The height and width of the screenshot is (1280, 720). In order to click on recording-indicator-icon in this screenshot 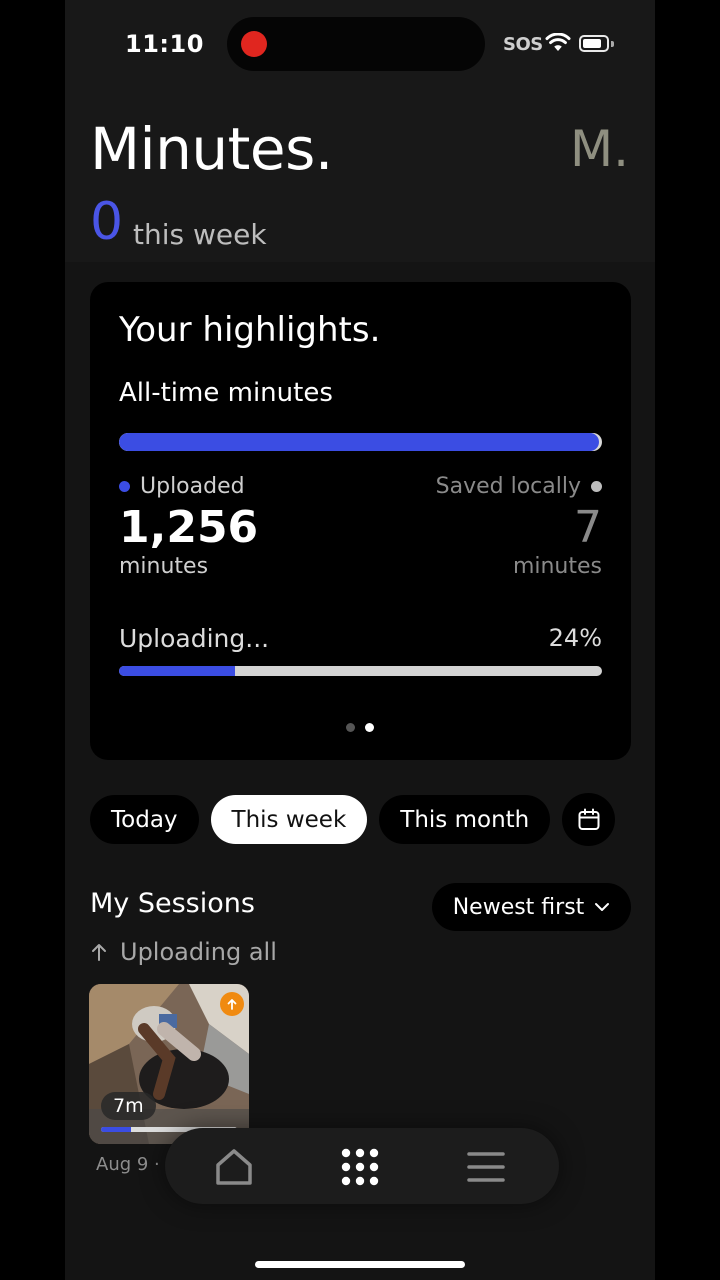, I will do `click(254, 44)`.